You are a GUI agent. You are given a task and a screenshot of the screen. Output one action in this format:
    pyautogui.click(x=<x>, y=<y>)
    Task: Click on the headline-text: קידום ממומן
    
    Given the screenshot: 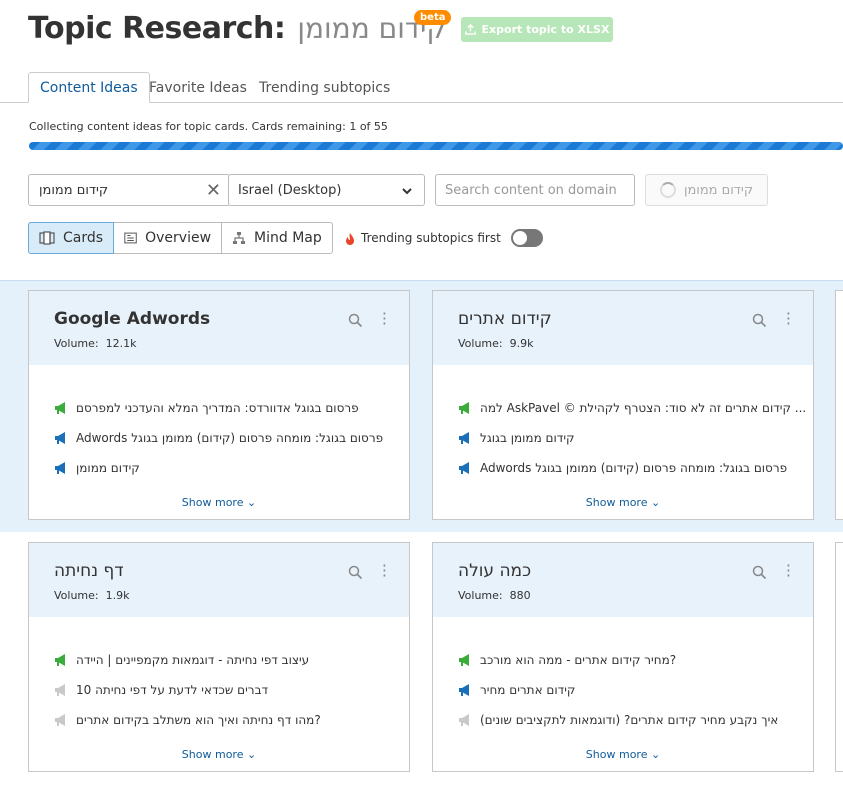 What is the action you would take?
    pyautogui.click(x=108, y=468)
    